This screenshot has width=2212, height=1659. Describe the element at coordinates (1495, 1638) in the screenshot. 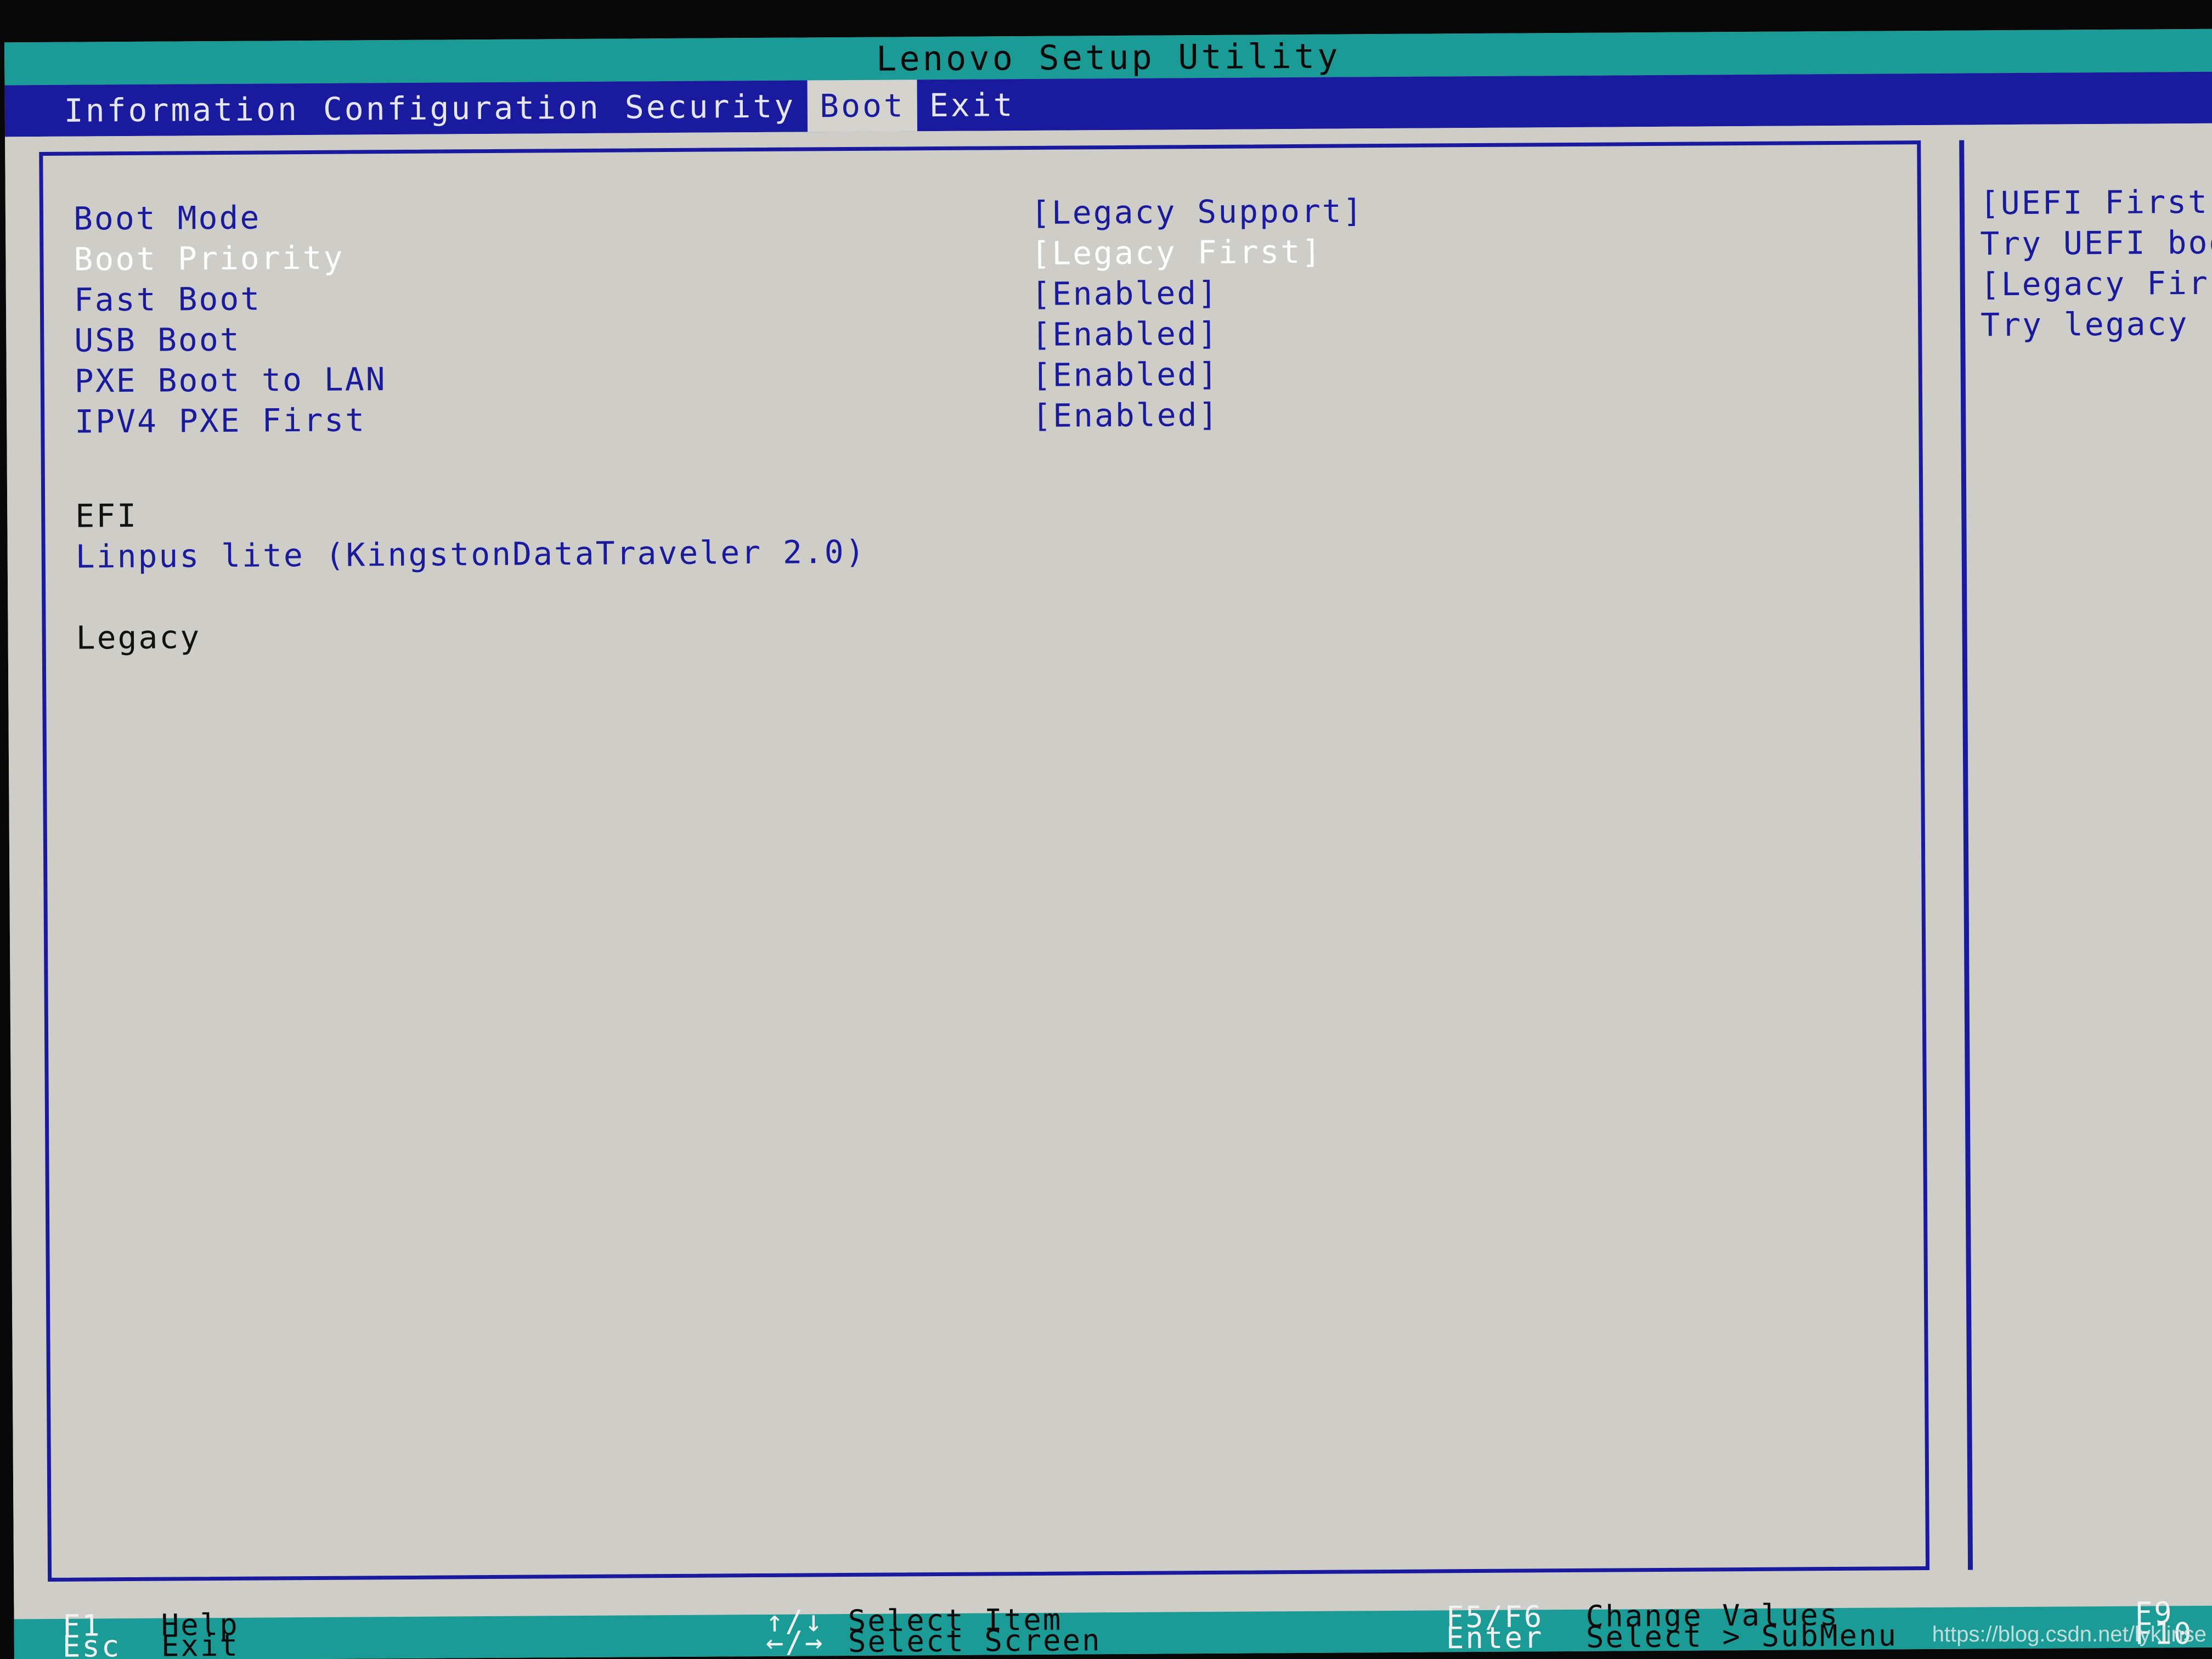

I see `footer-key: Enter` at that location.